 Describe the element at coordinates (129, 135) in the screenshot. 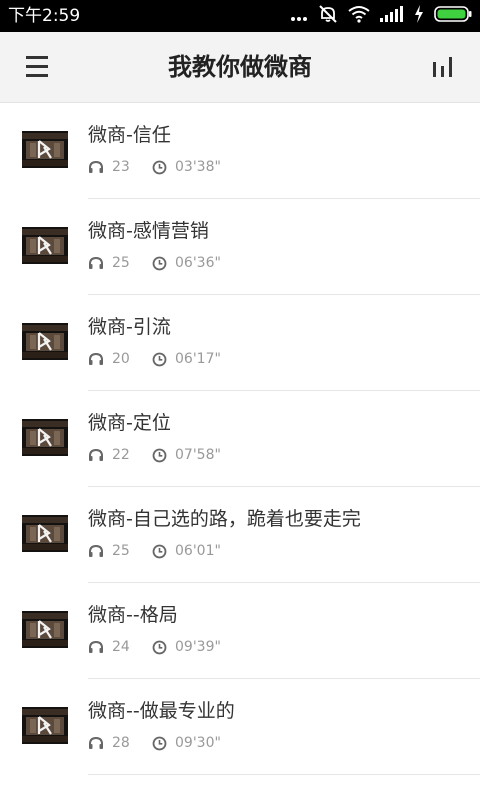

I see `item-title: 微商-信任` at that location.